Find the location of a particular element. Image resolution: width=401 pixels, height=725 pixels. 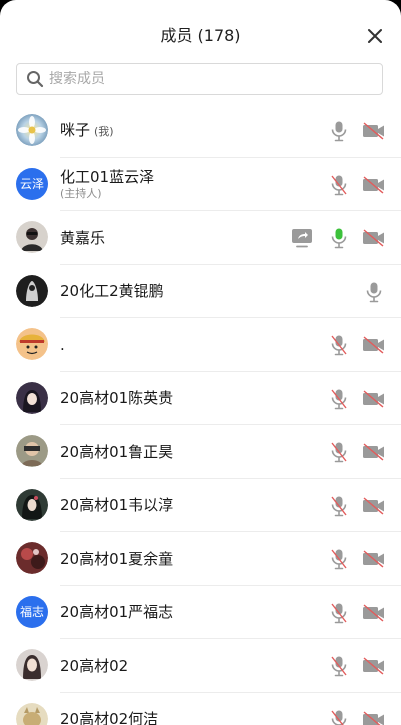

member-row: 20化工2黄锟鹏 is located at coordinates (200, 292).